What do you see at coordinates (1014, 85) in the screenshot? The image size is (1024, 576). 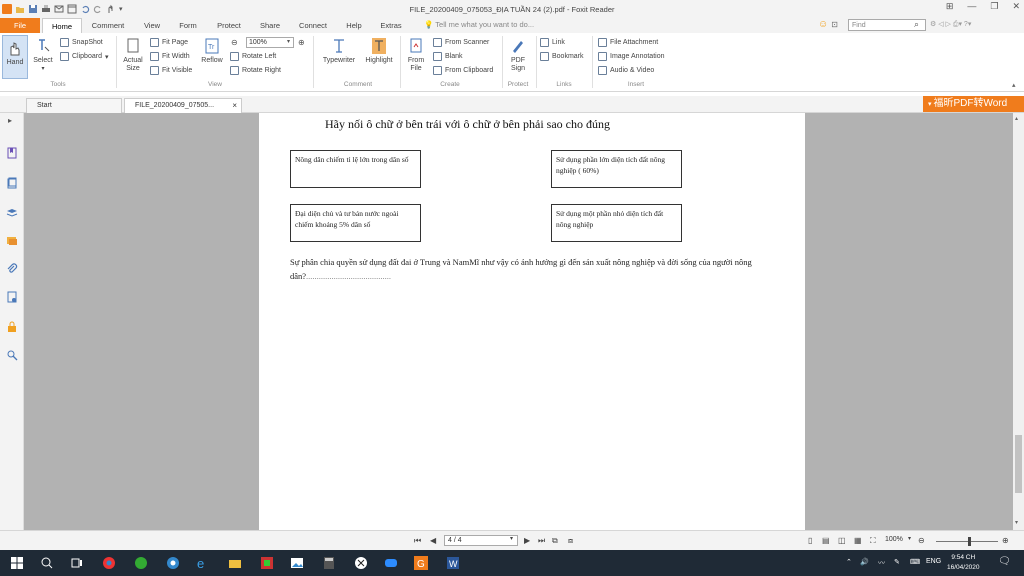 I see `collapse-ribbon-icon: ▴` at bounding box center [1014, 85].